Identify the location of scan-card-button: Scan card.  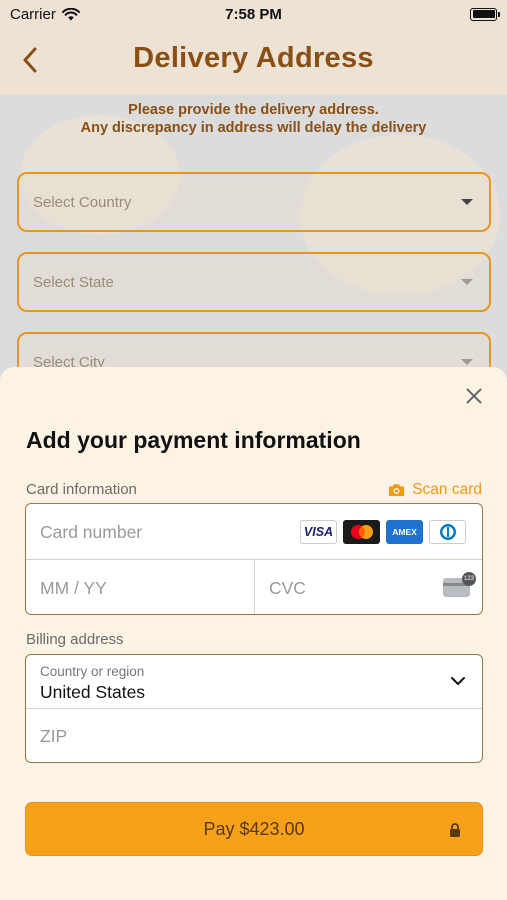
(435, 490).